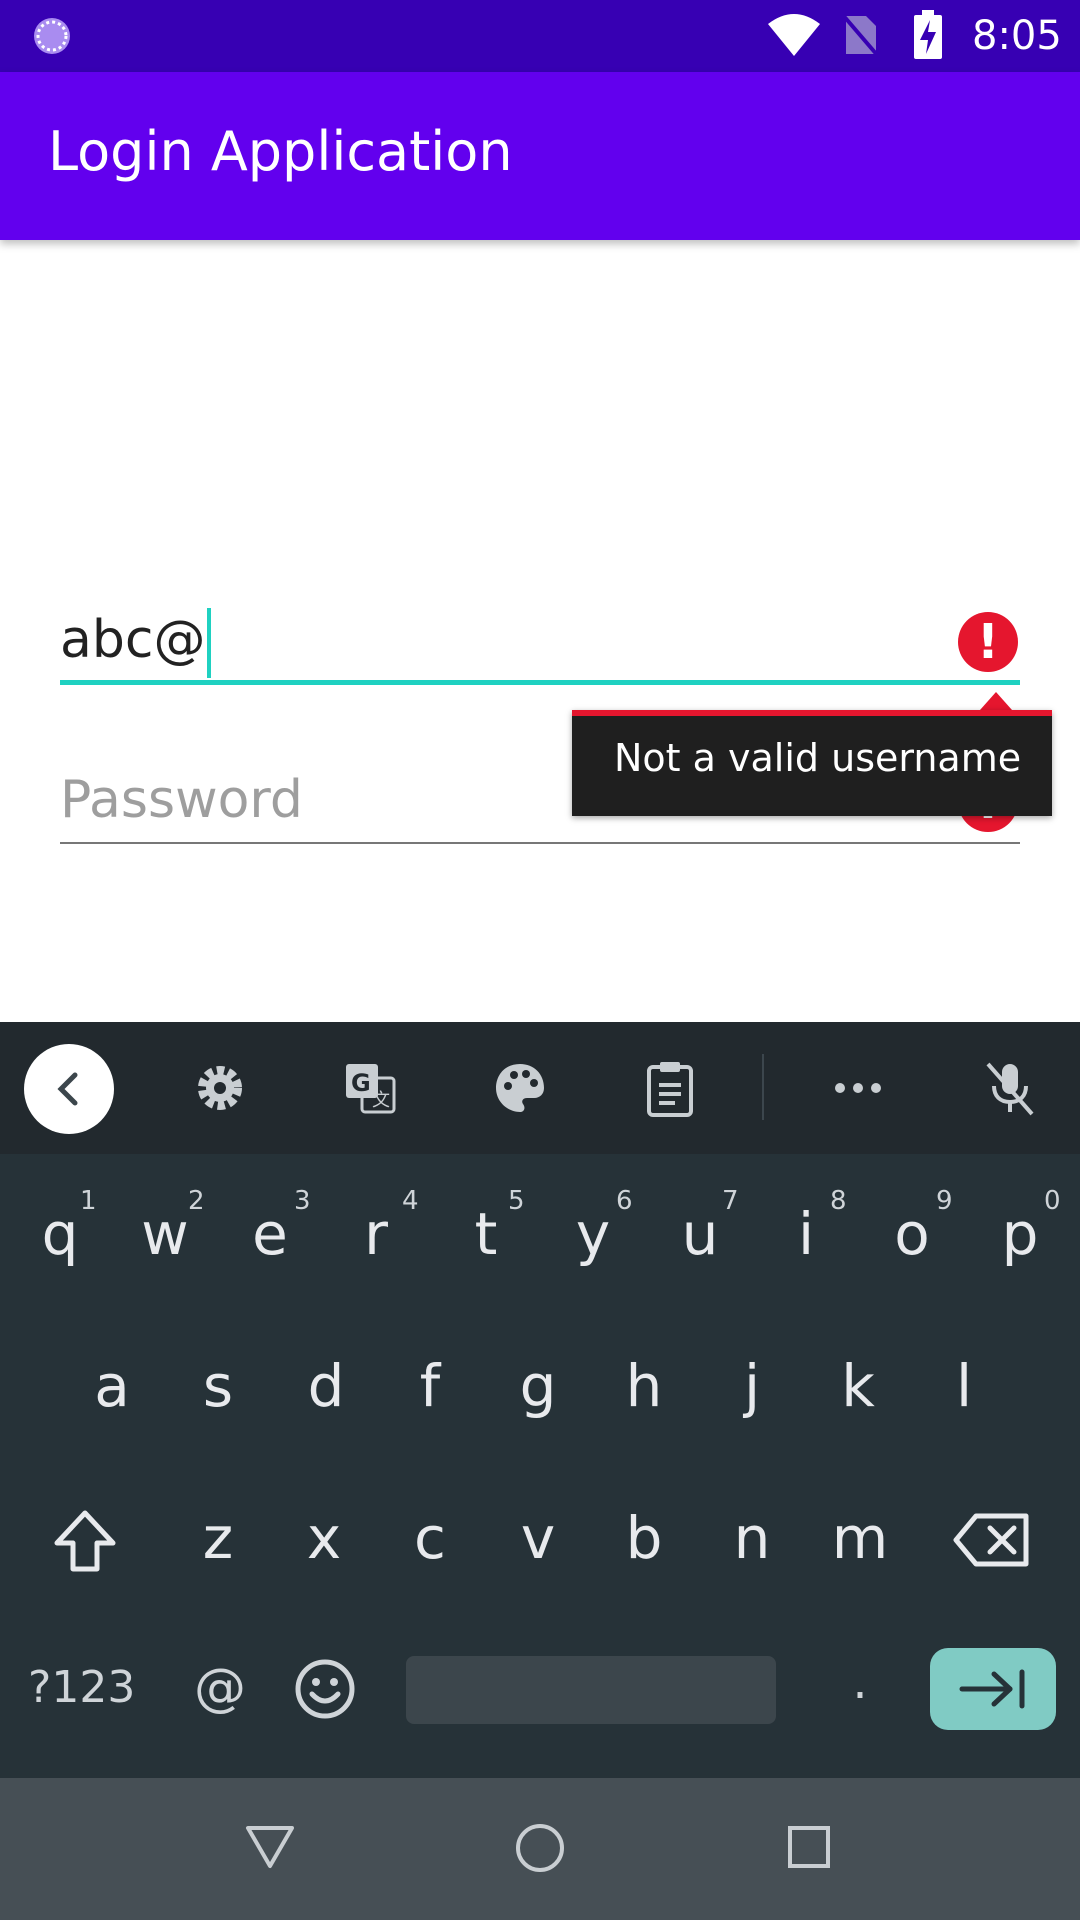  I want to click on key-q-hint: 1, so click(88, 1201).